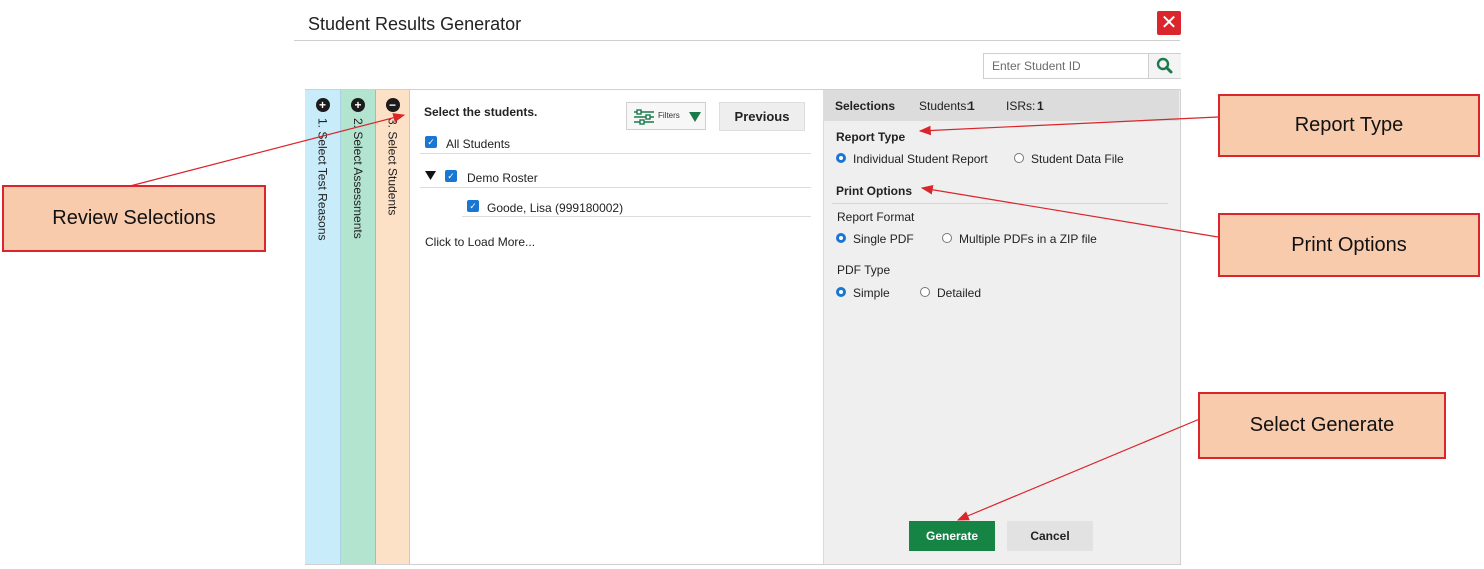 This screenshot has width=1484, height=569. I want to click on callout-print-options: Print Options, so click(1349, 245).